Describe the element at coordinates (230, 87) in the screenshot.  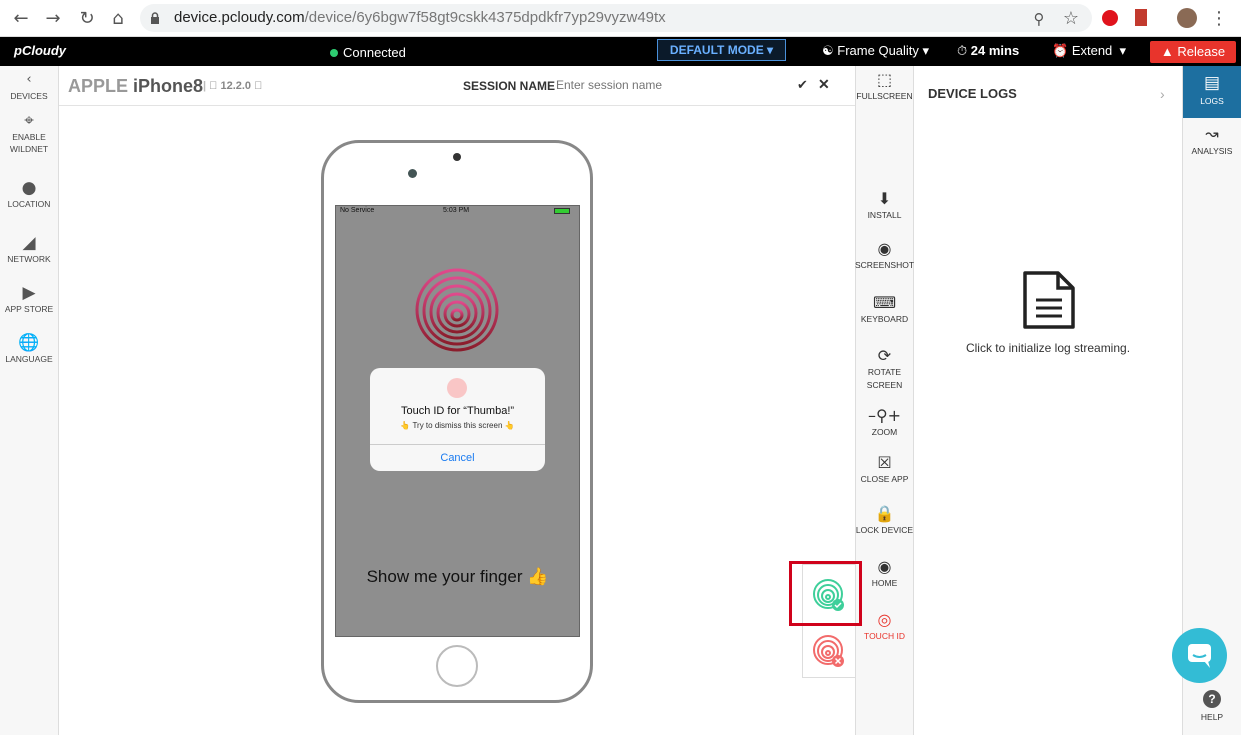
I see `os-version-value: 12.2.0` at that location.